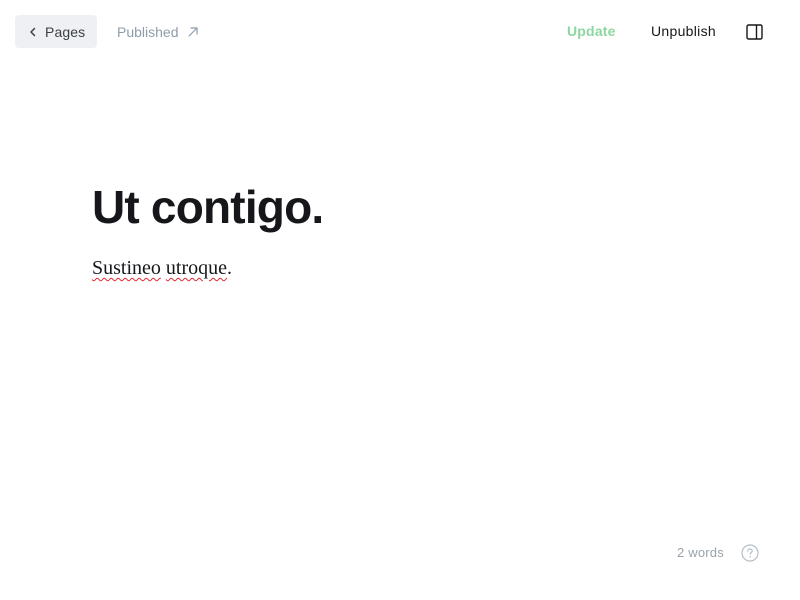 This screenshot has width=800, height=600. What do you see at coordinates (192, 32) in the screenshot?
I see `external-link-arrow-icon` at bounding box center [192, 32].